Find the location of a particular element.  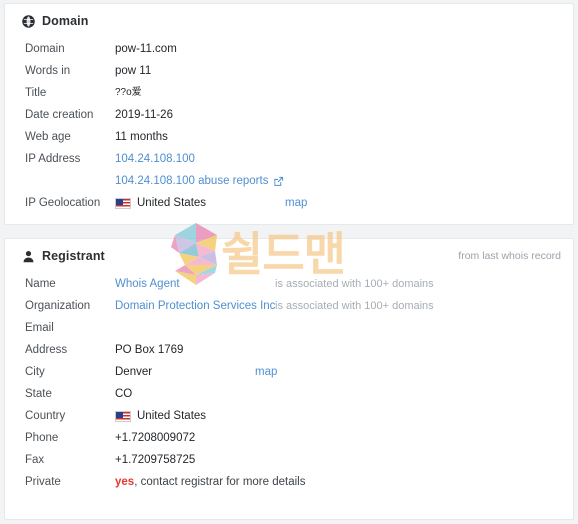

registrant-name-link: Whois Agent is located at coordinates (147, 284).